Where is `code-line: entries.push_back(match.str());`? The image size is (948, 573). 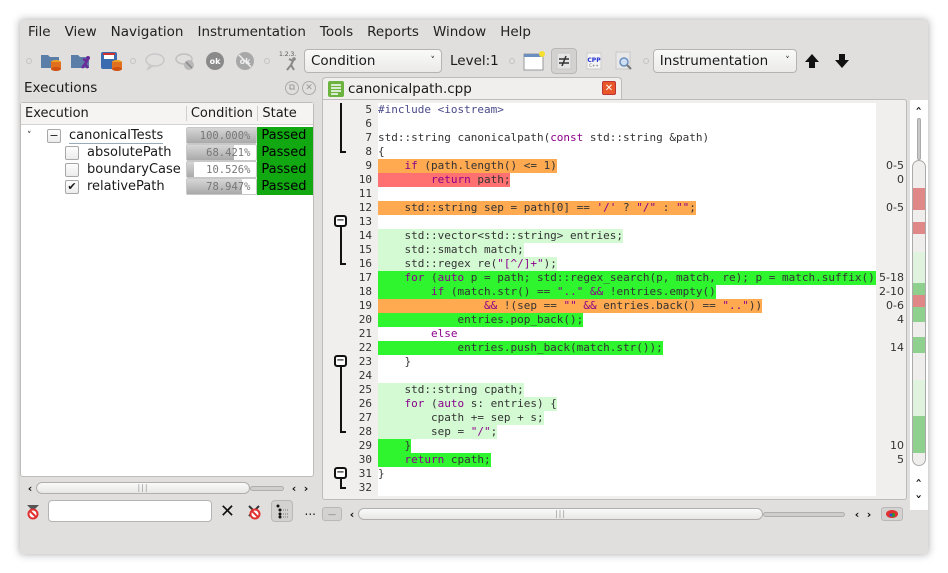 code-line: entries.push_back(match.str()); is located at coordinates (520, 348).